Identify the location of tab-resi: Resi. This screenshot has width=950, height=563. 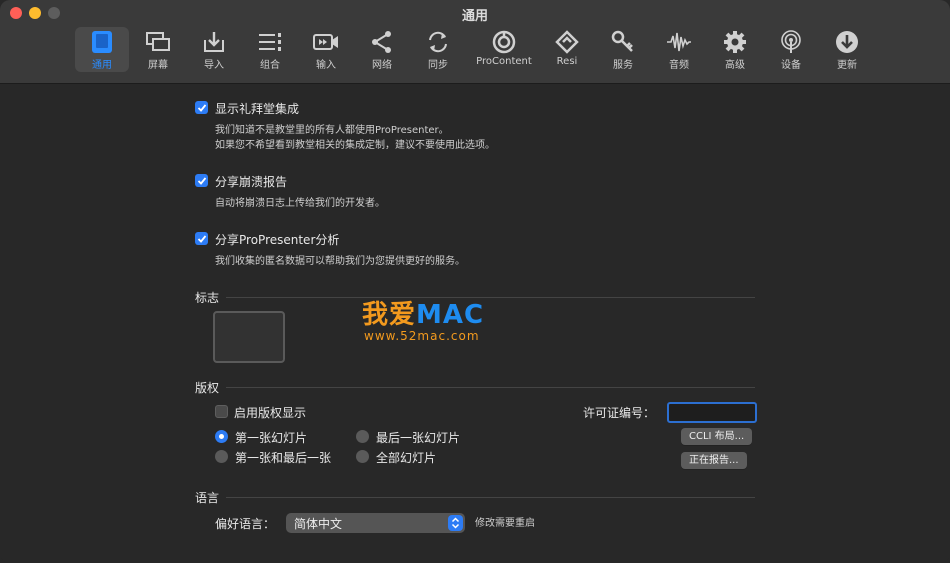
(567, 49).